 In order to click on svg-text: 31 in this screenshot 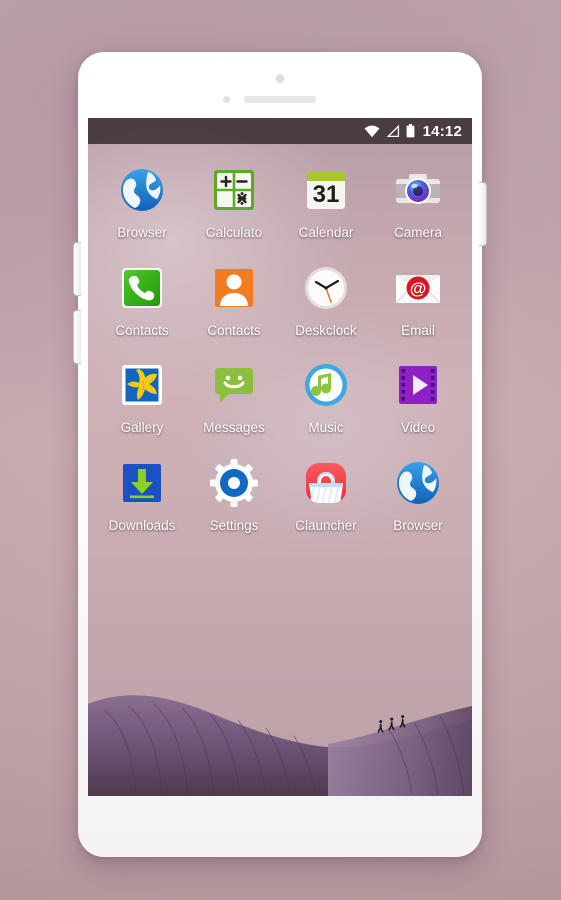, I will do `click(326, 194)`.